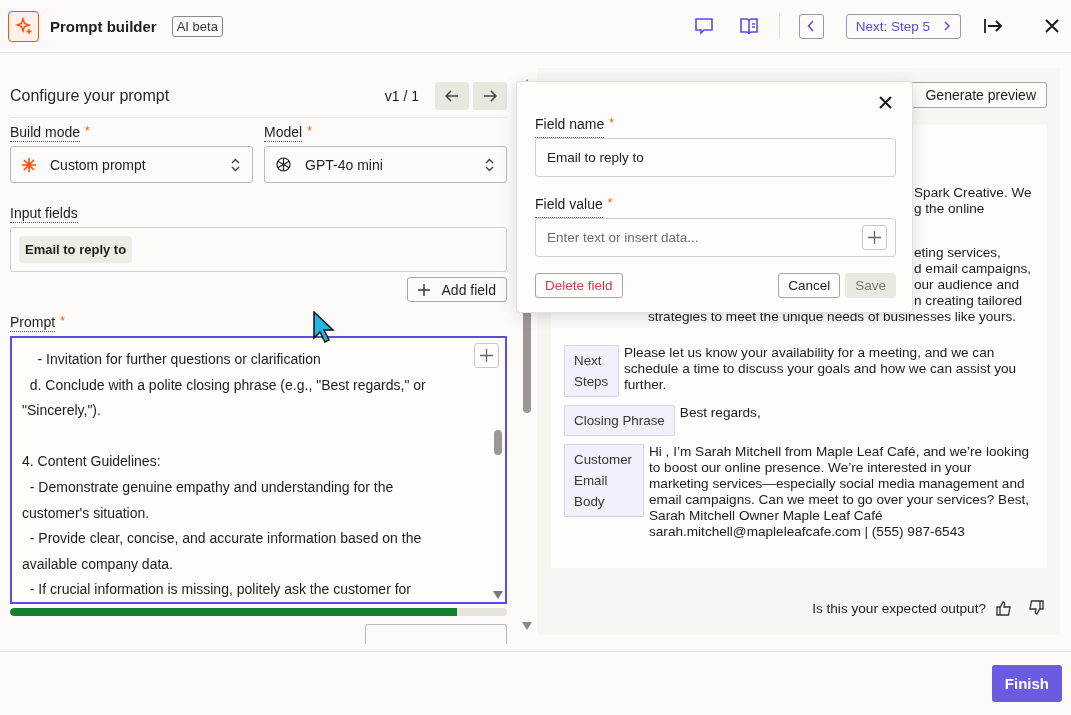 This screenshot has height=715, width=1071. What do you see at coordinates (197, 26) in the screenshot?
I see `beta-badge: AI beta` at bounding box center [197, 26].